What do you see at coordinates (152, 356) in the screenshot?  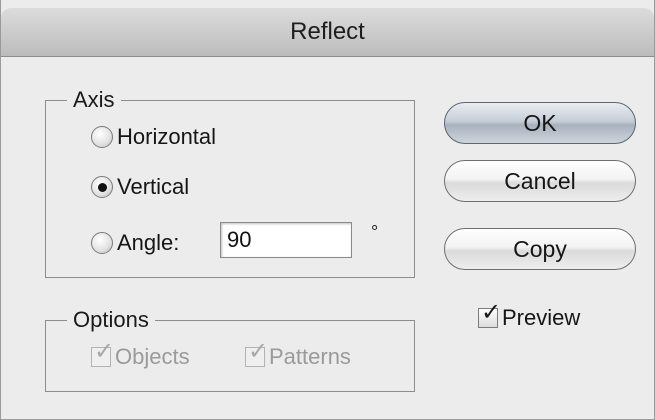 I see `objects-label: Objects` at bounding box center [152, 356].